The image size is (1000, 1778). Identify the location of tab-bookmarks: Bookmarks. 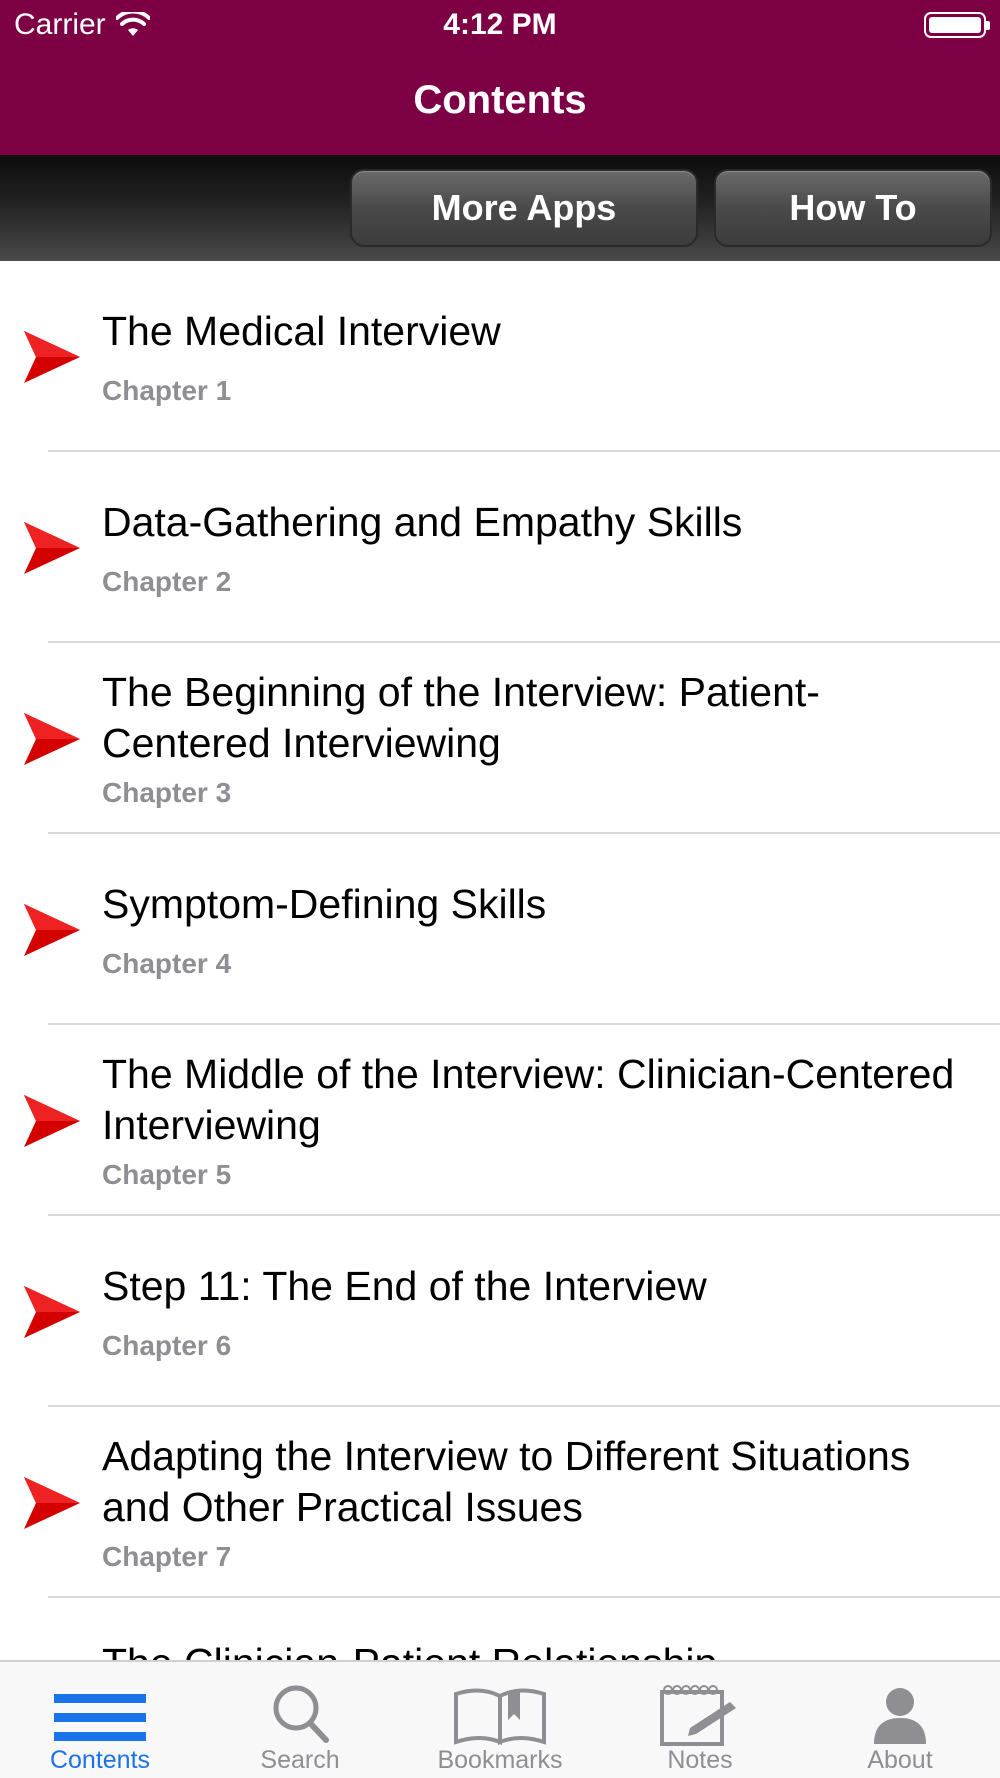
(500, 1720).